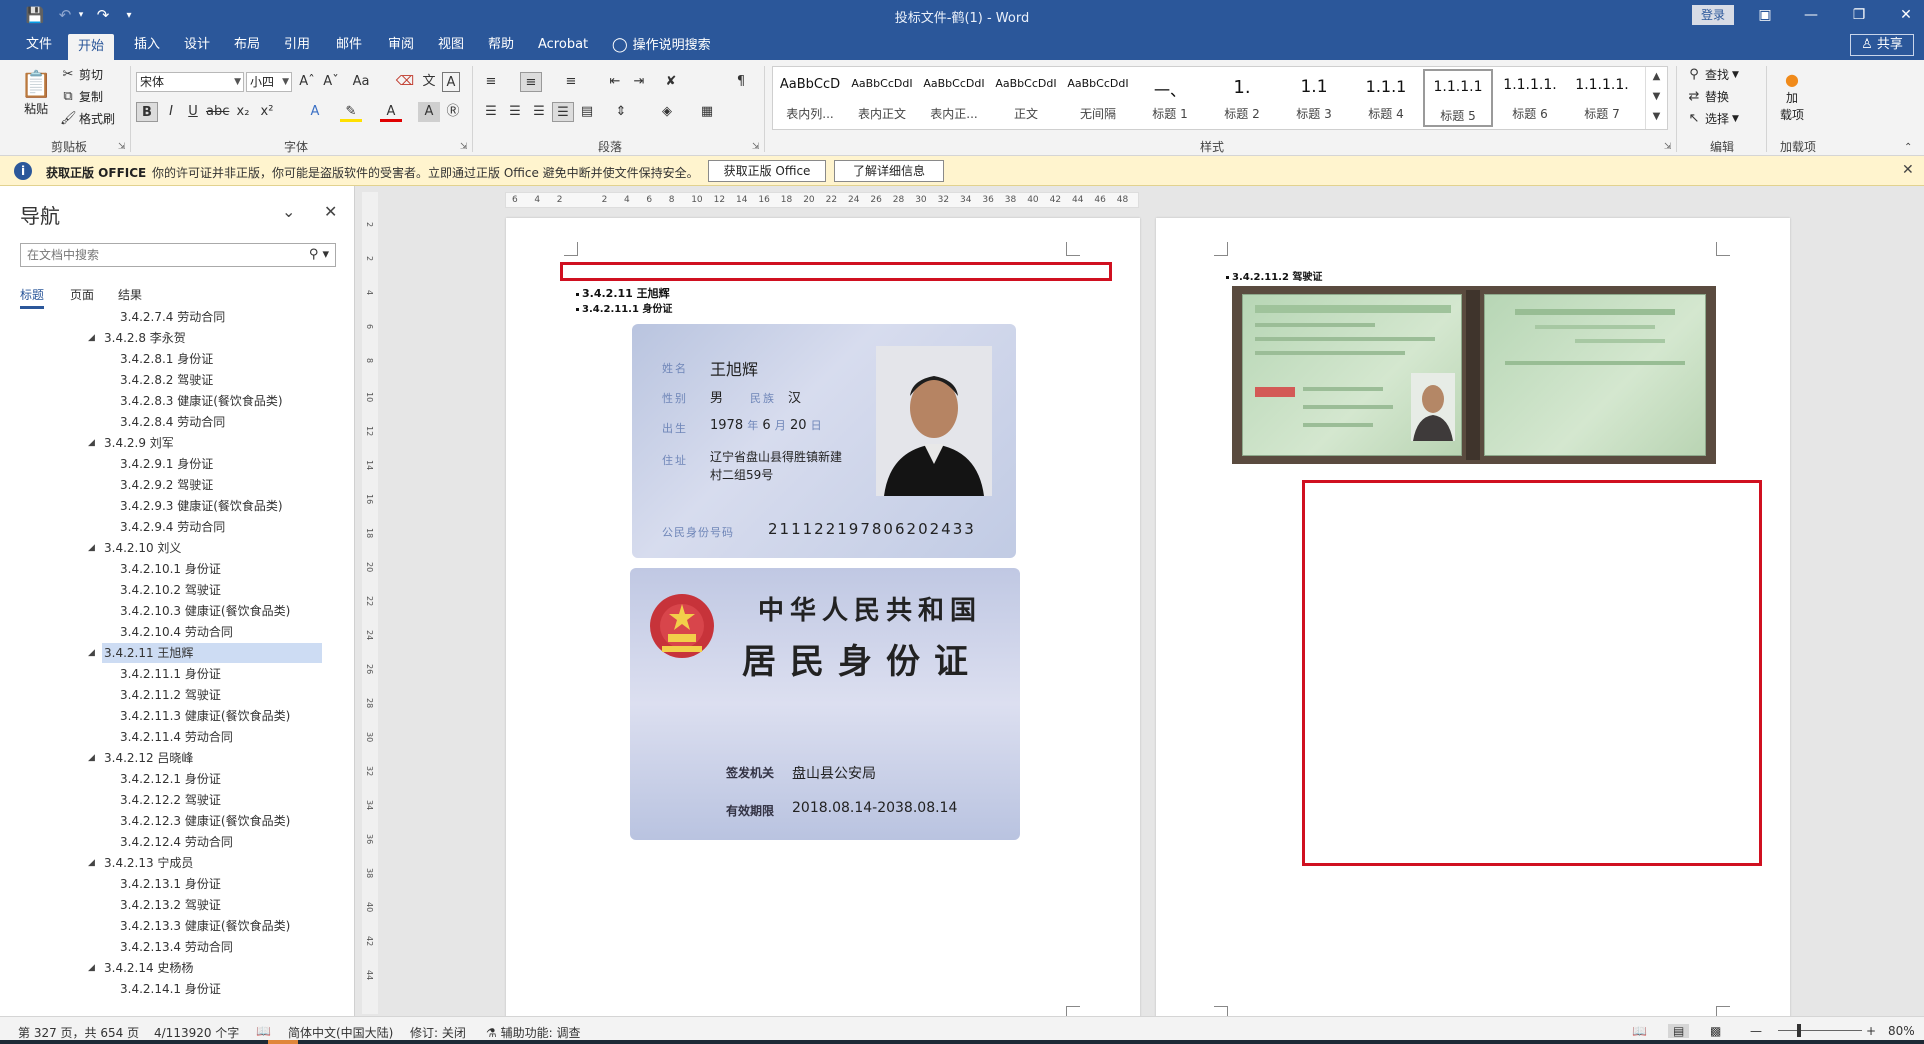 This screenshot has width=1924, height=1044. Describe the element at coordinates (205, 653) in the screenshot. I see `nav-heading-item: ◢ 3.4.2.11 王旭辉` at that location.